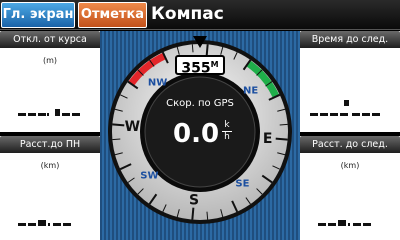  I want to click on compass-cardinal-s: S, so click(194, 201).